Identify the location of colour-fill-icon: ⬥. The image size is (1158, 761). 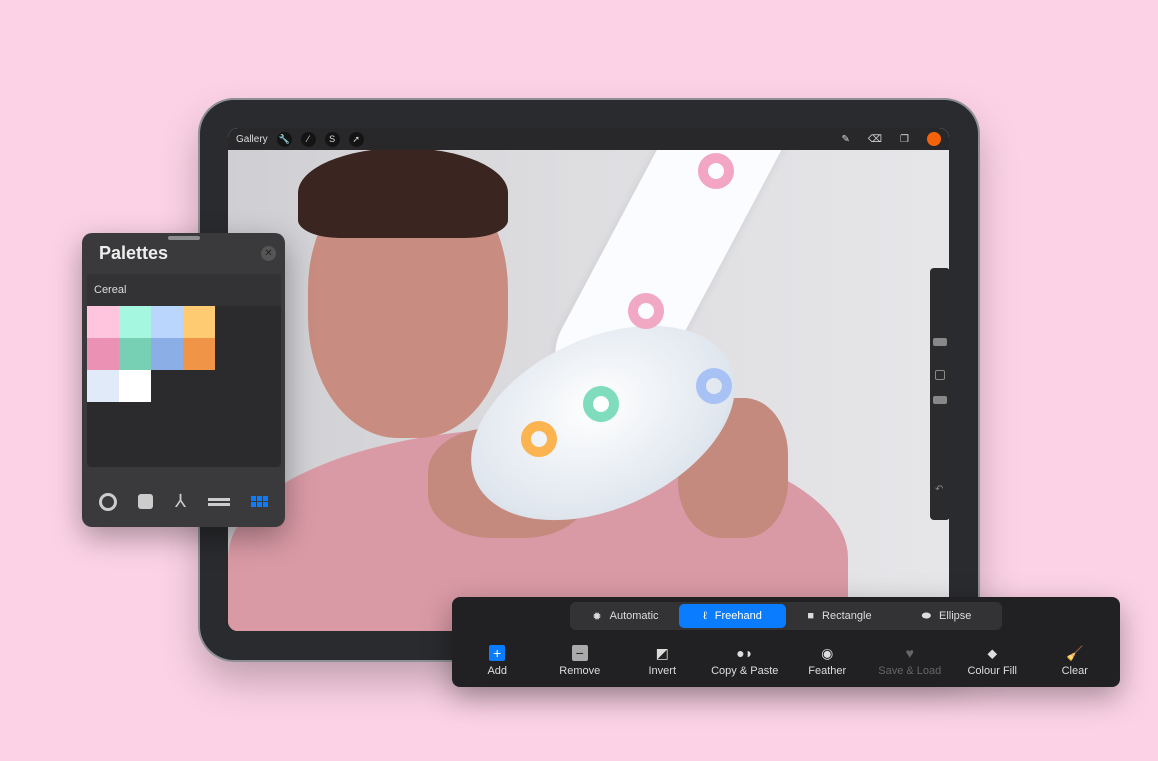
(992, 653).